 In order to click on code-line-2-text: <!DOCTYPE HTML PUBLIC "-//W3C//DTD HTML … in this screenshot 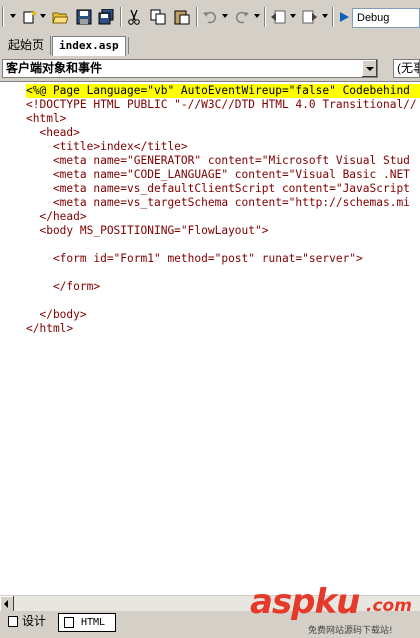, I will do `click(221, 104)`.